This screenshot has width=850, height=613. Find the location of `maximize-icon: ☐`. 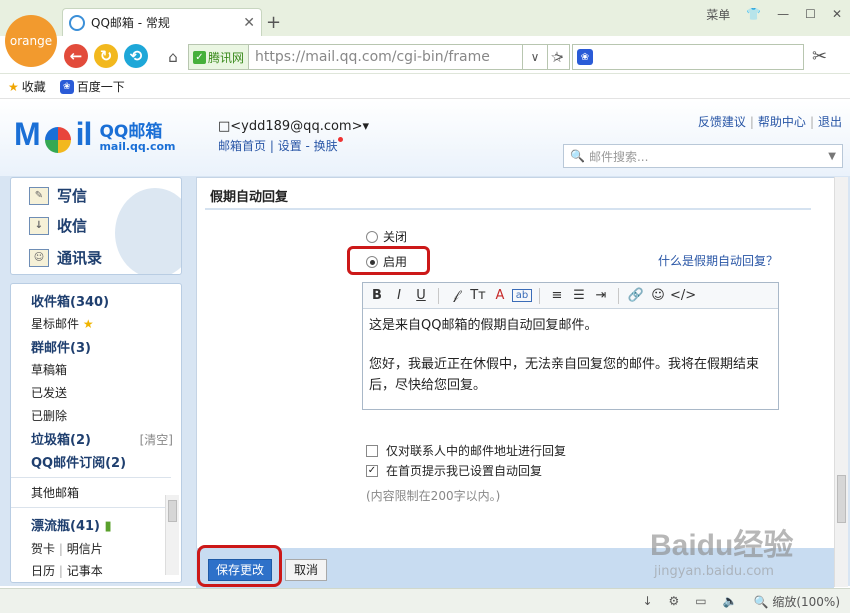

maximize-icon: ☐ is located at coordinates (810, 14).